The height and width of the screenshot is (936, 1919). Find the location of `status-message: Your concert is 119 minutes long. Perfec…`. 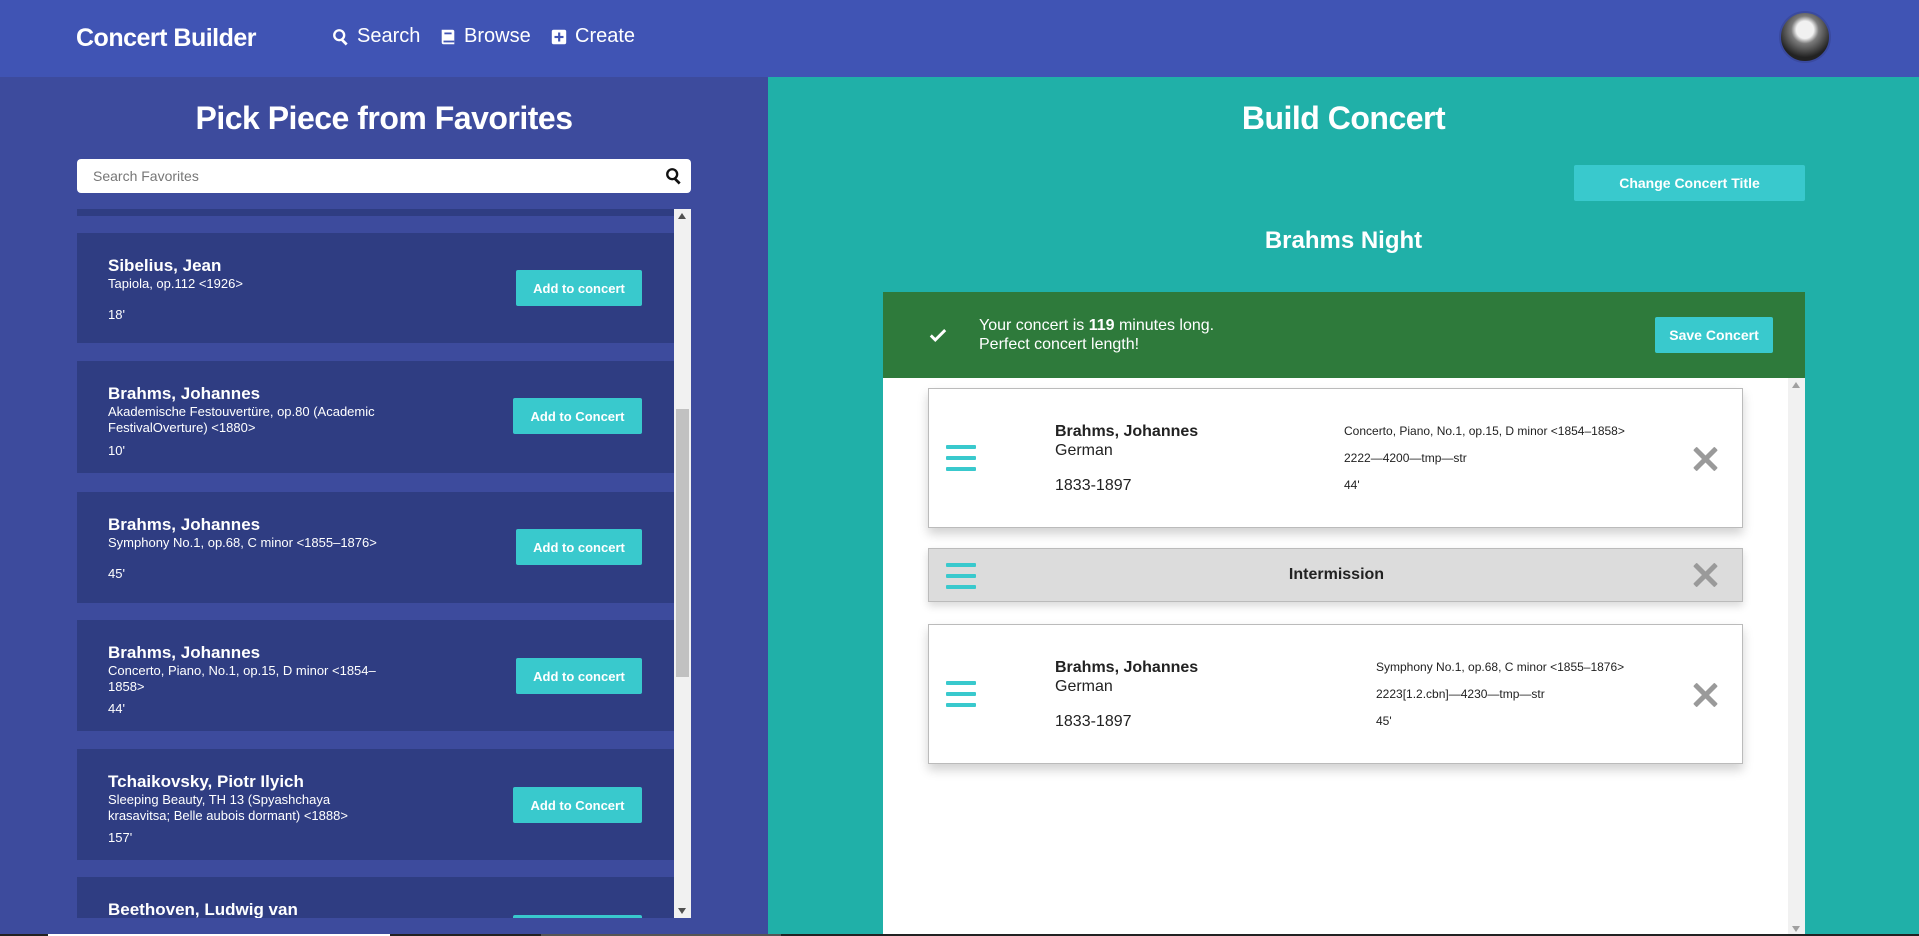

status-message: Your concert is 119 minutes long. Perfec… is located at coordinates (1096, 335).